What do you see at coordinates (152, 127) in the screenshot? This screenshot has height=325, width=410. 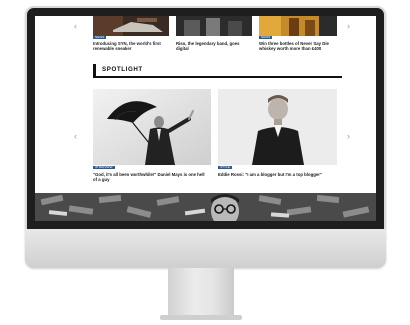 I see `feature-photo-umbrella` at bounding box center [152, 127].